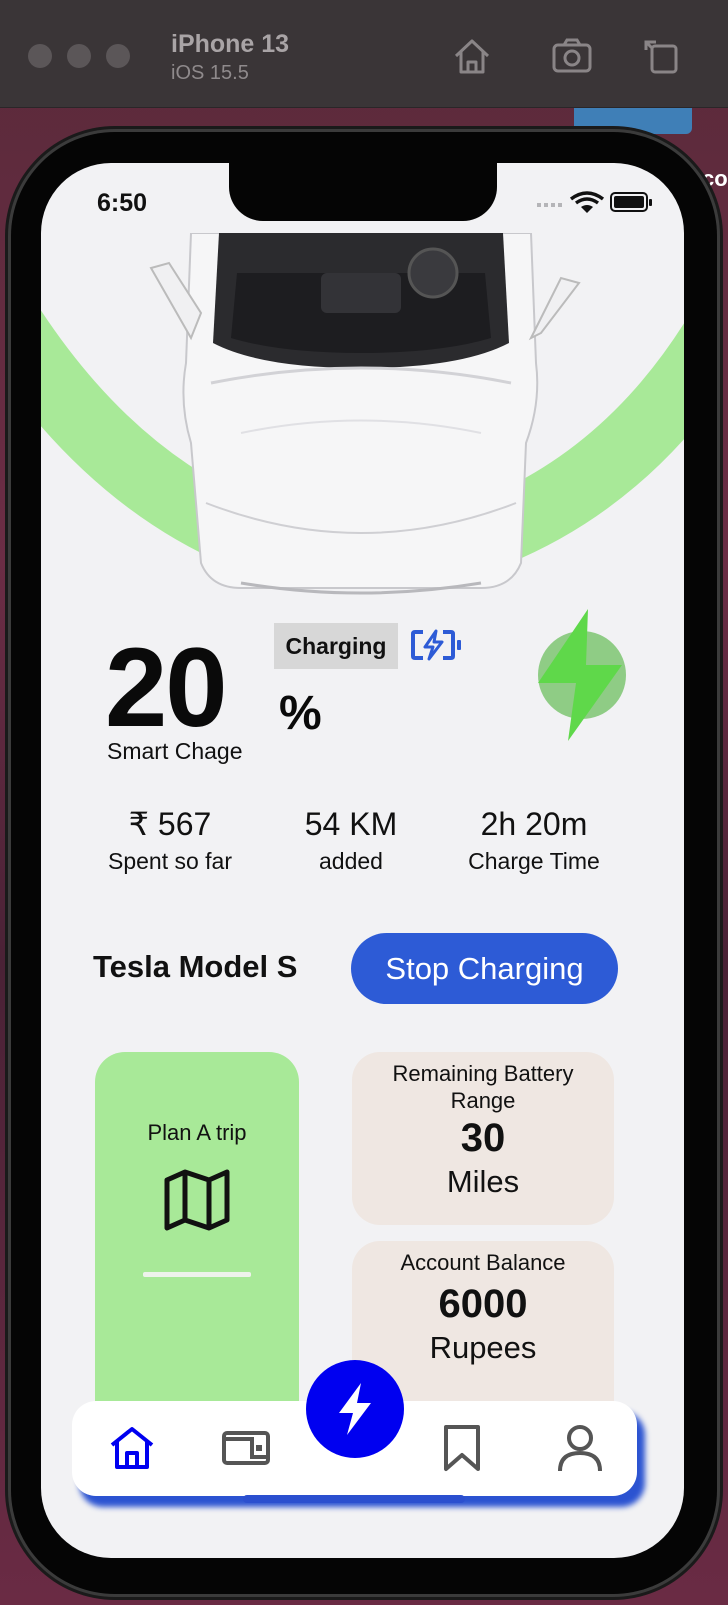  What do you see at coordinates (230, 44) in the screenshot?
I see `simulator-device-name: iPhone 13` at bounding box center [230, 44].